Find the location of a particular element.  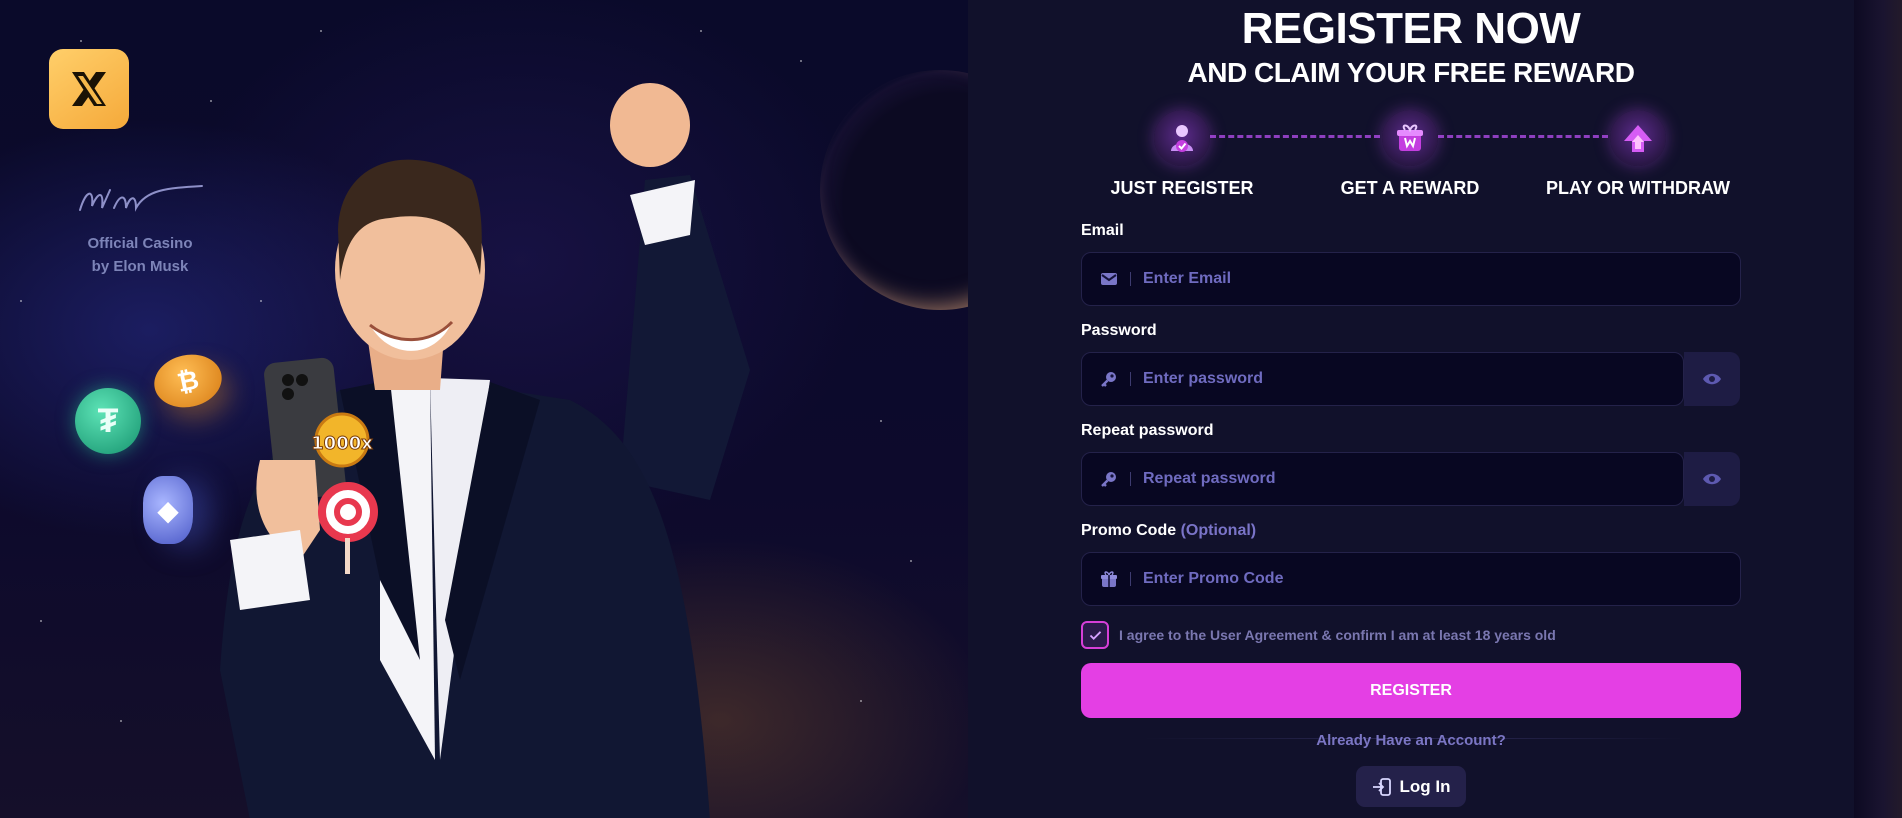

email-input is located at coordinates (1441, 279).